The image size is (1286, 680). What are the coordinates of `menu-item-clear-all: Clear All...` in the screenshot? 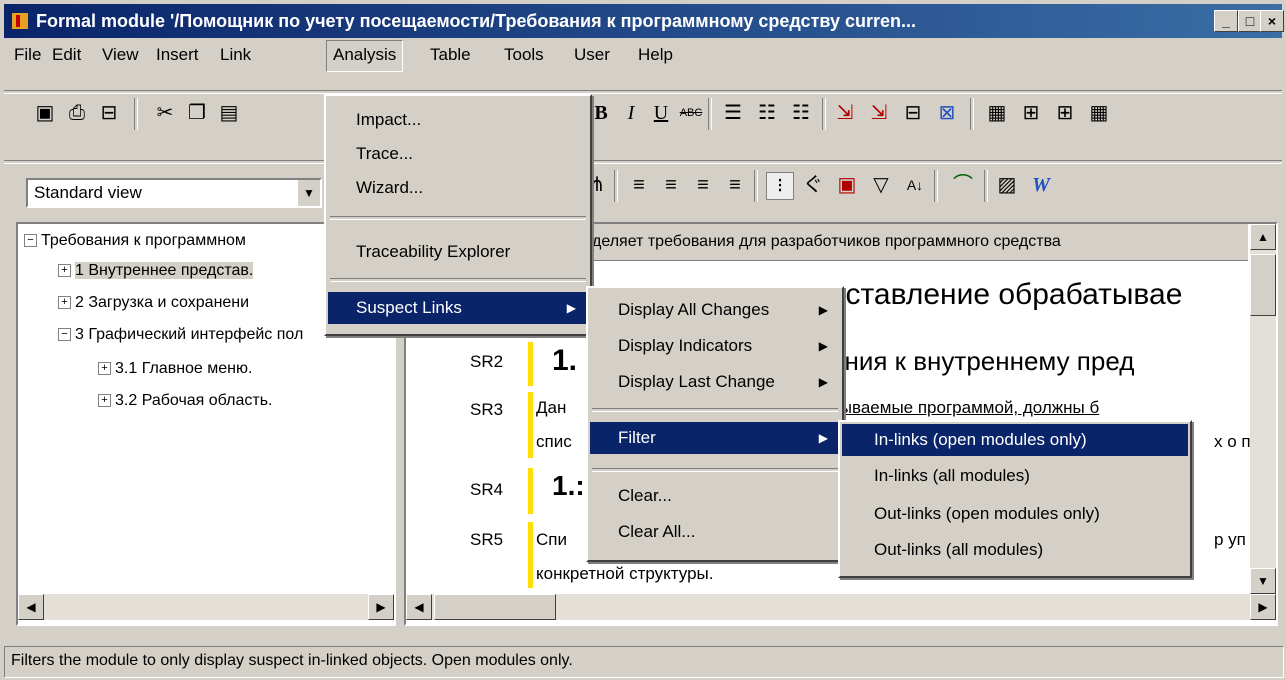 It's located at (715, 532).